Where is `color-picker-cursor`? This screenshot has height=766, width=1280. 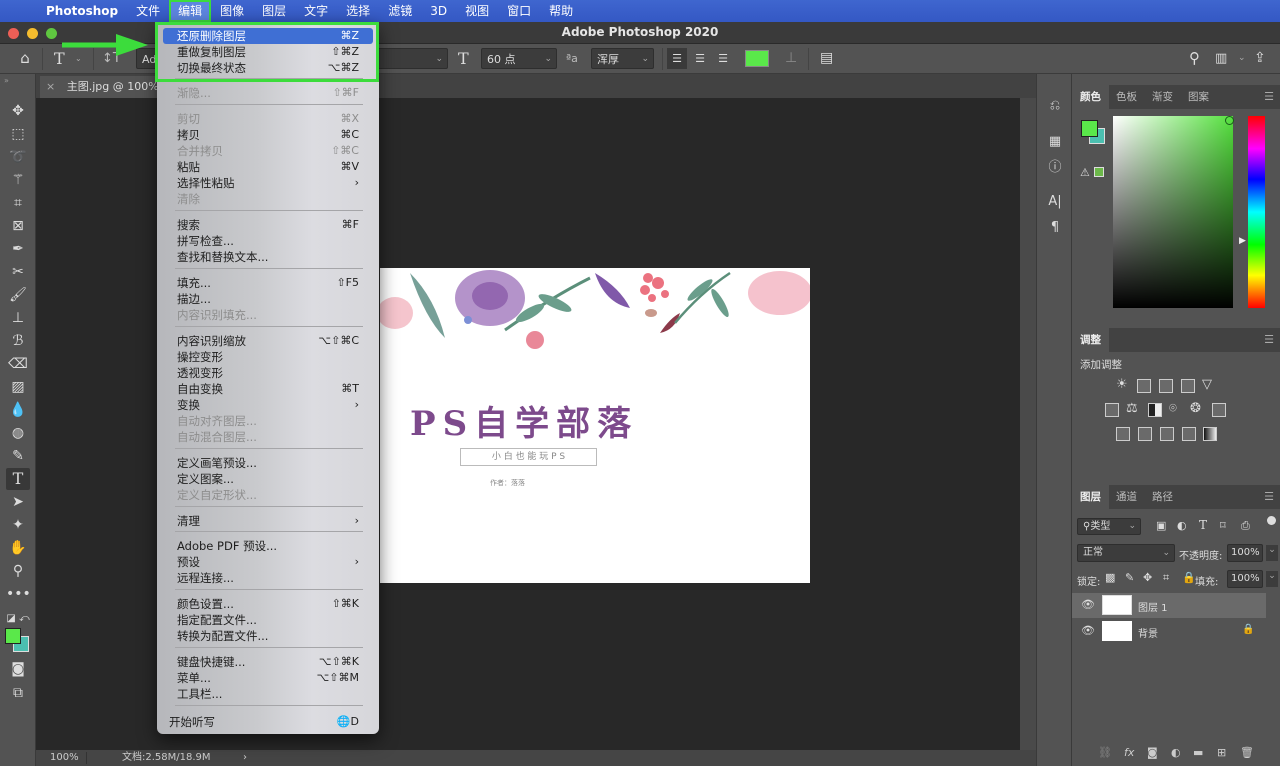 color-picker-cursor is located at coordinates (1229, 120).